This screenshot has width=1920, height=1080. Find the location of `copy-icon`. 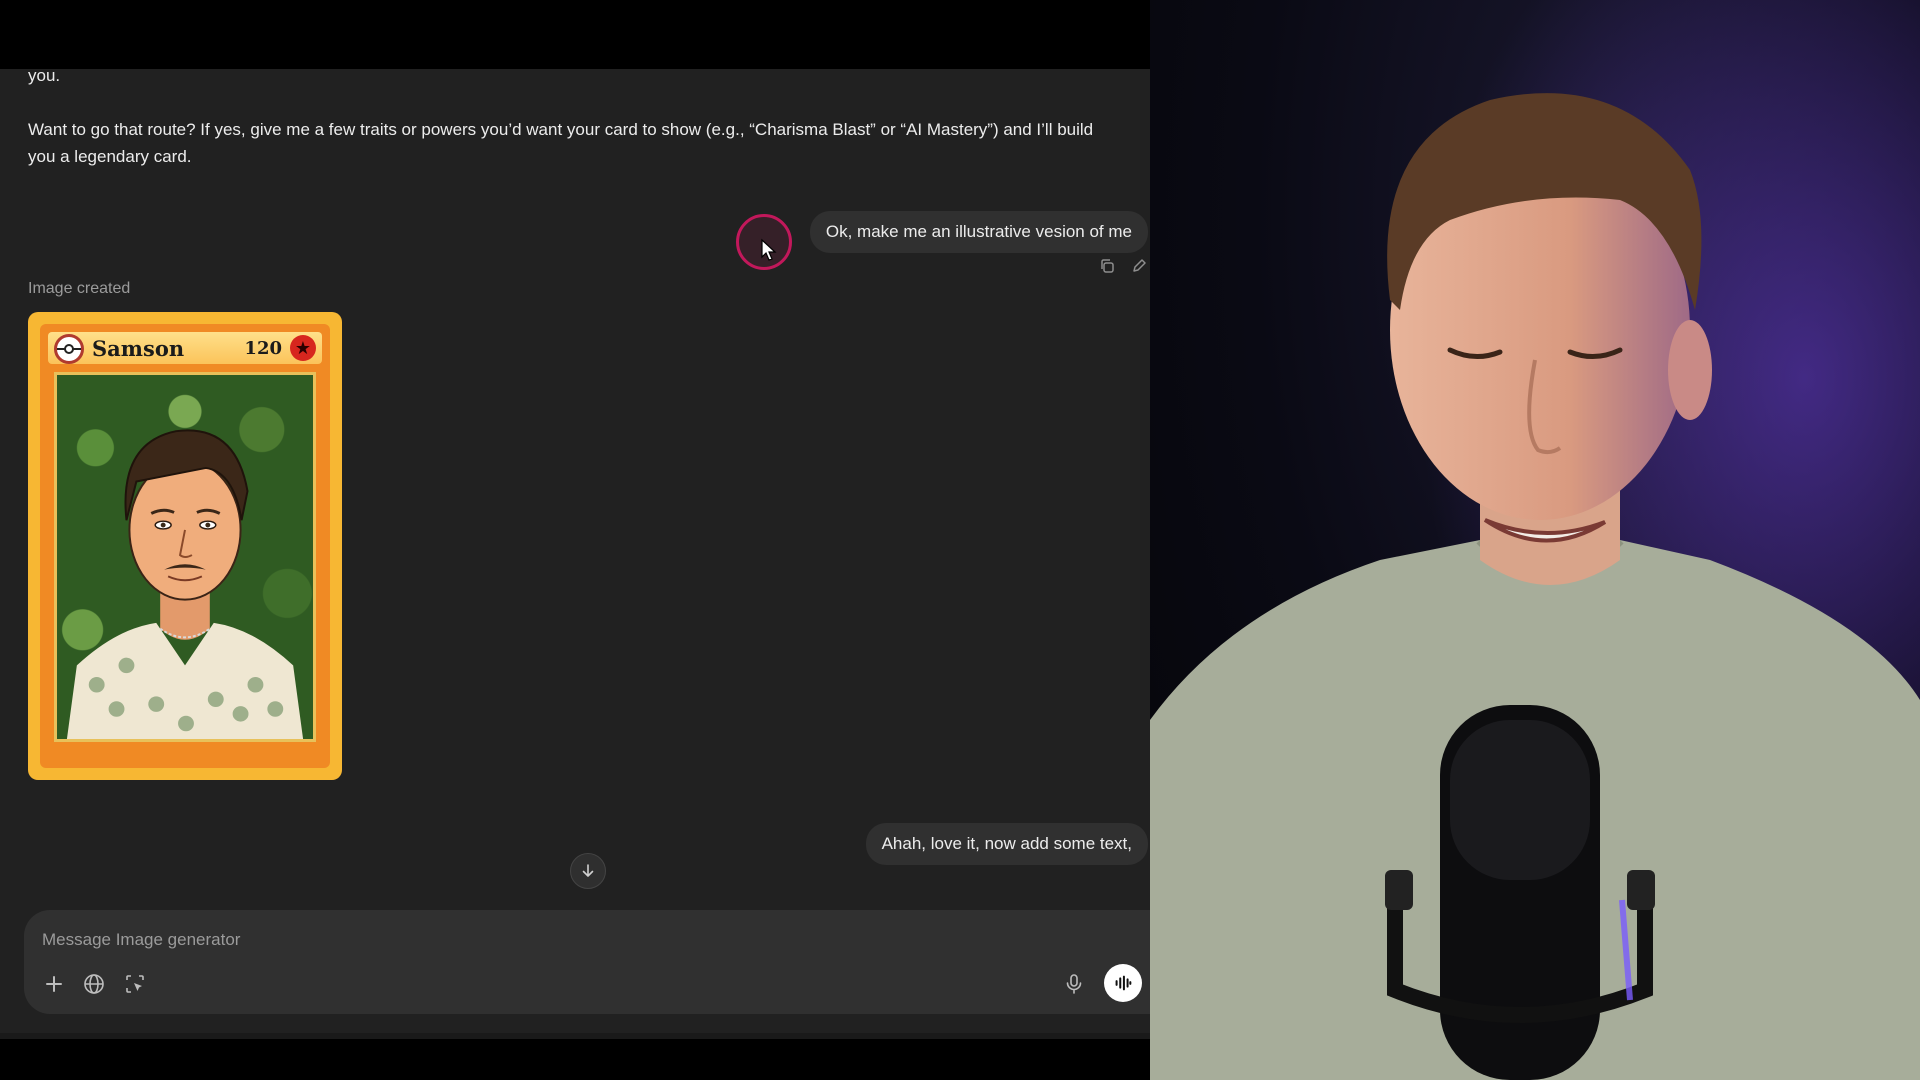

copy-icon is located at coordinates (1107, 266).